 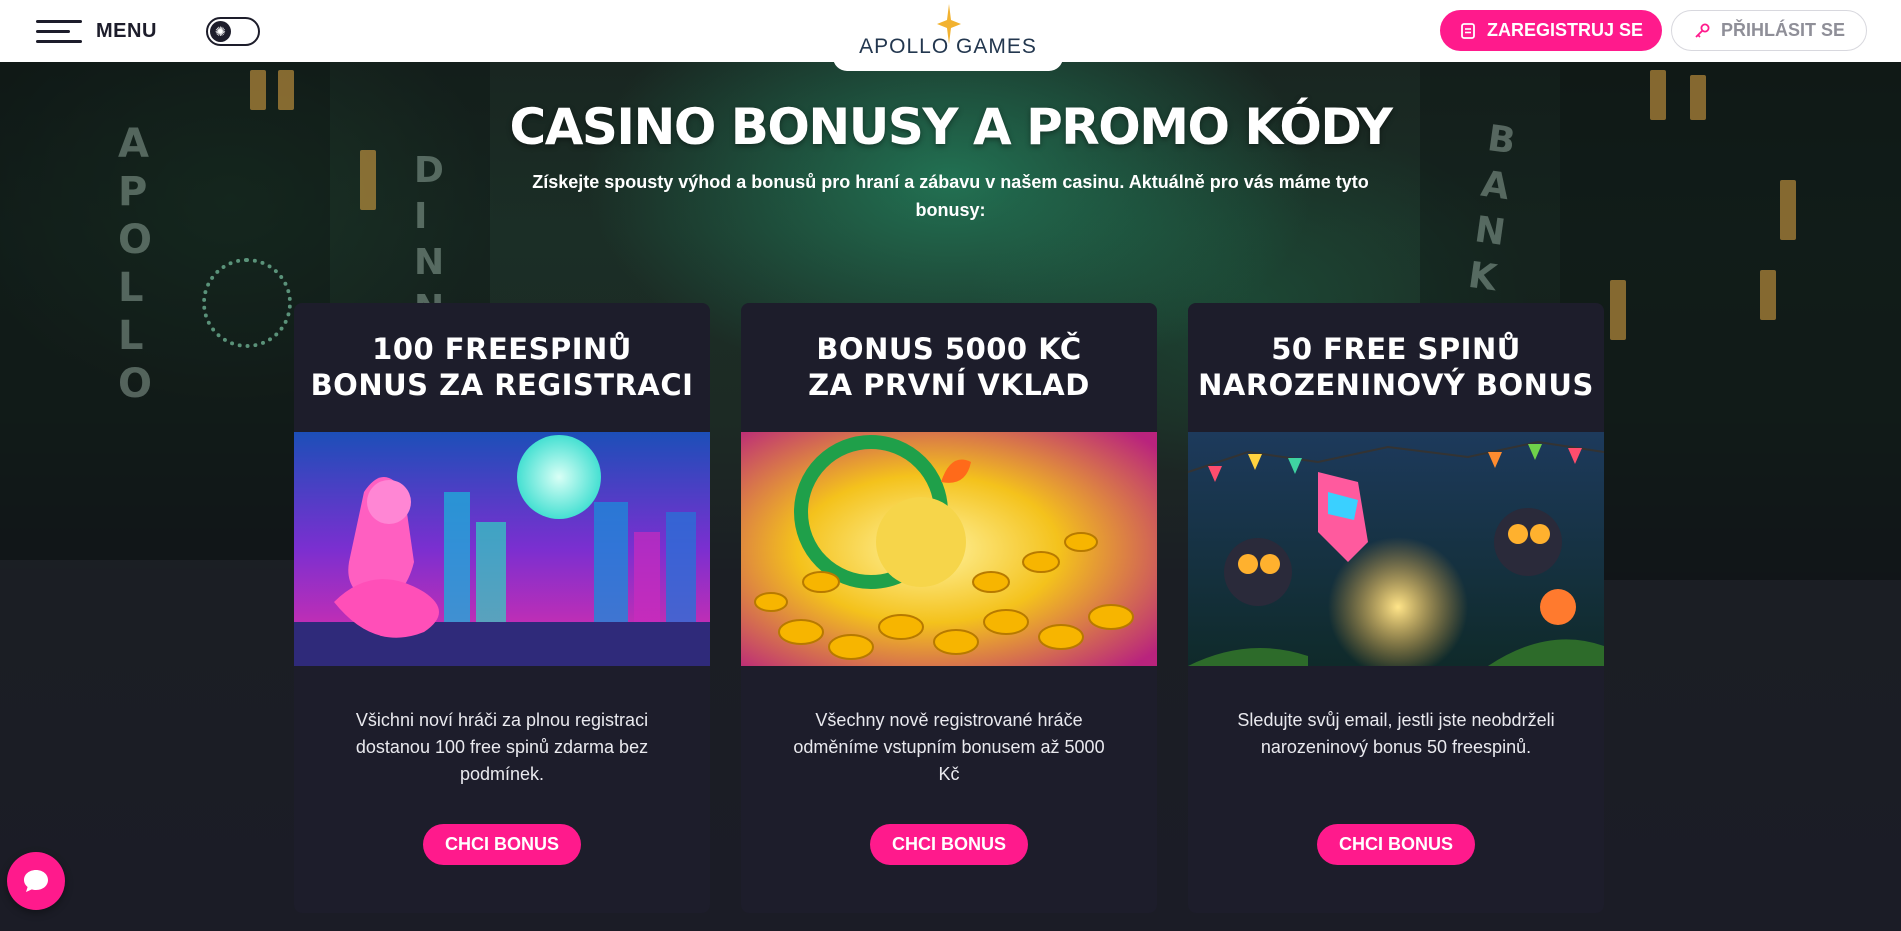 I want to click on logo: APOLLO GAMES, so click(x=948, y=35).